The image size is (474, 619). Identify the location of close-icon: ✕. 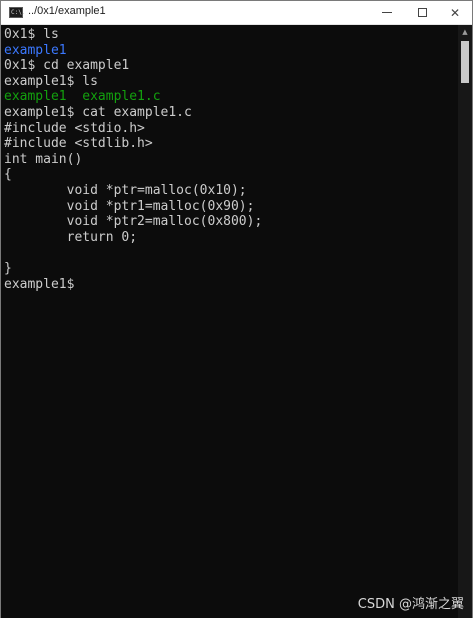
(455, 12).